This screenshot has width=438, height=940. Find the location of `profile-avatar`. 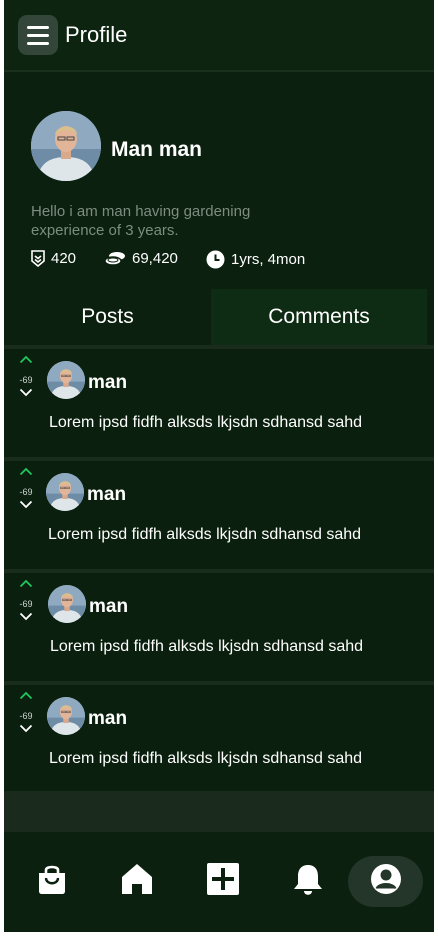

profile-avatar is located at coordinates (66, 146).